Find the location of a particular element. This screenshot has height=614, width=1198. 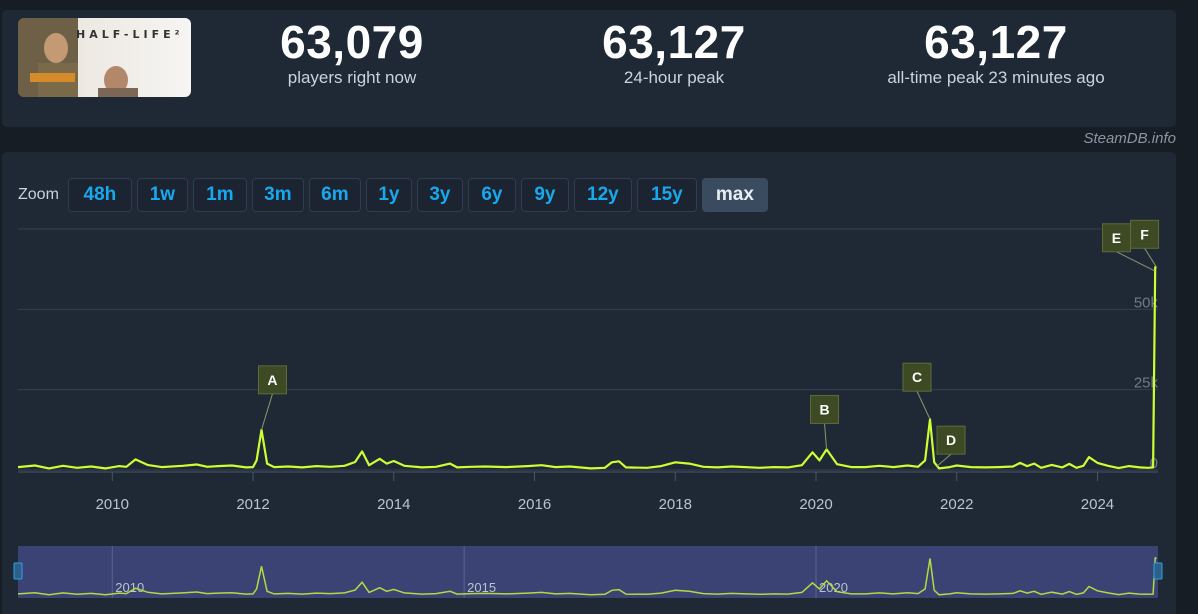

navigator-left-handle is located at coordinates (18, 571).